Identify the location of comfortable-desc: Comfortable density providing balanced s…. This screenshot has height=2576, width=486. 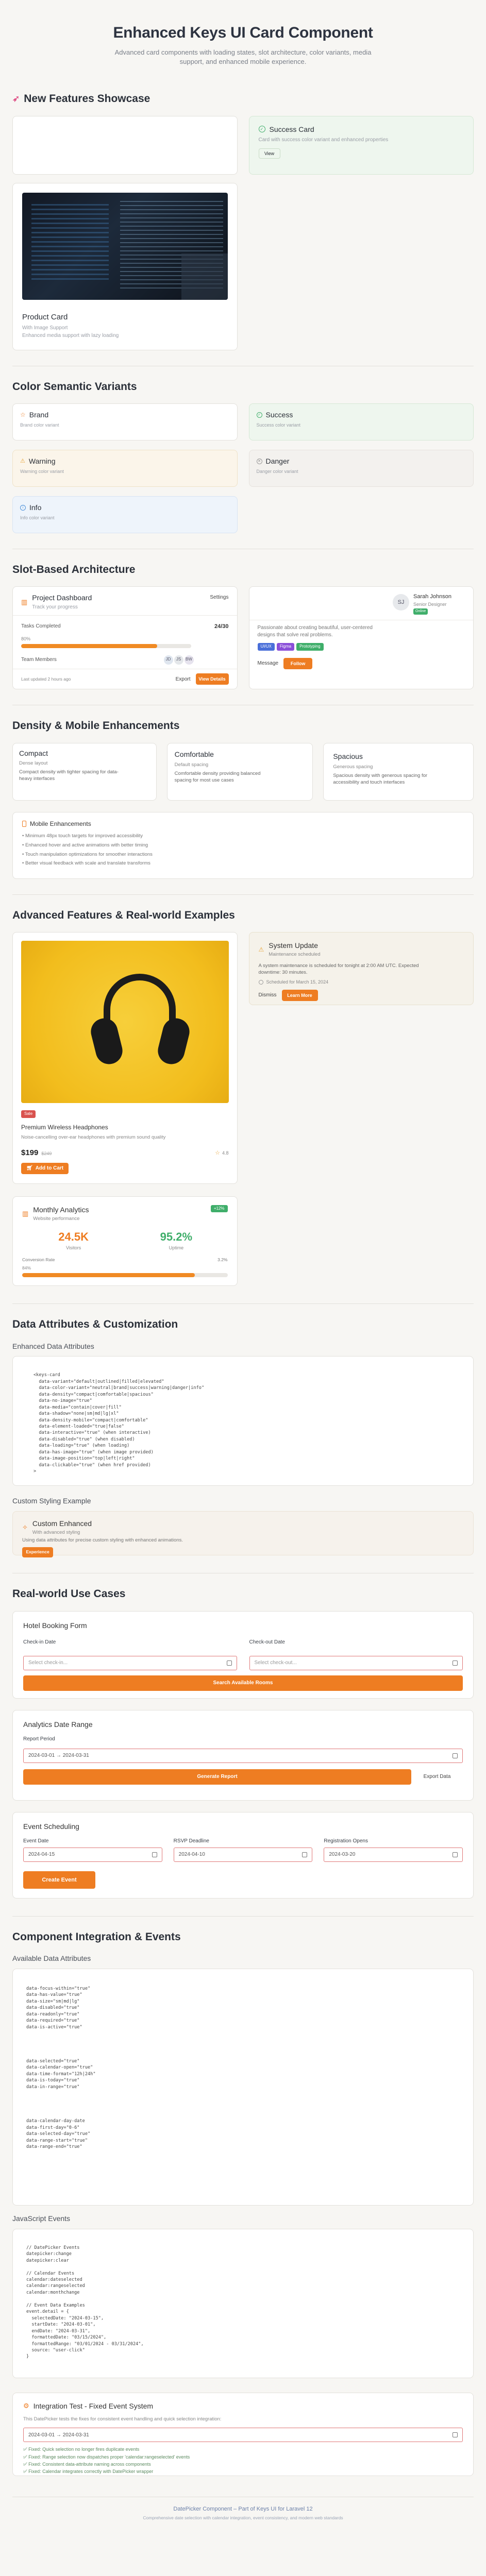
(217, 776).